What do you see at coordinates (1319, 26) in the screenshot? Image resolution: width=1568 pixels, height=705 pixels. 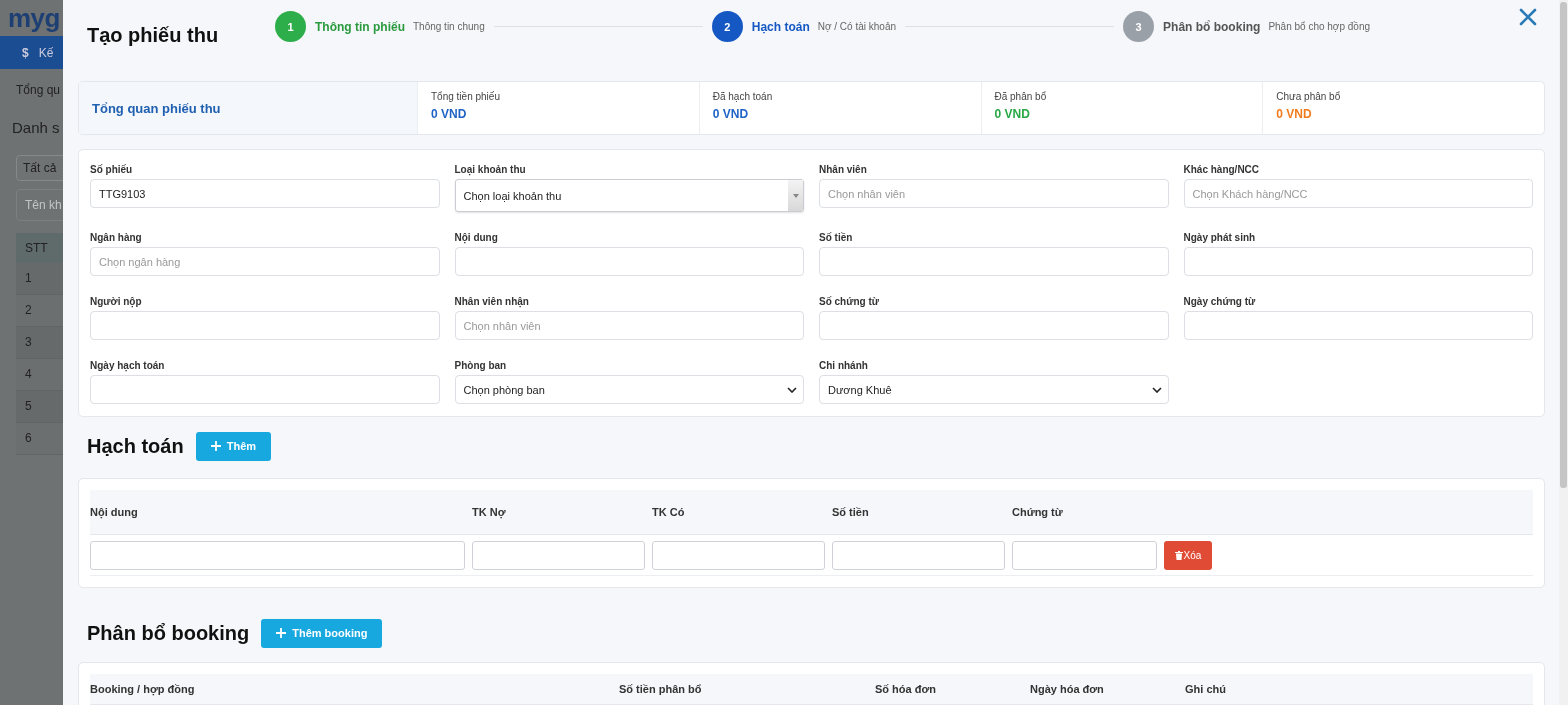 I see `step-subtitle: Phân bổ cho hợp đồng` at bounding box center [1319, 26].